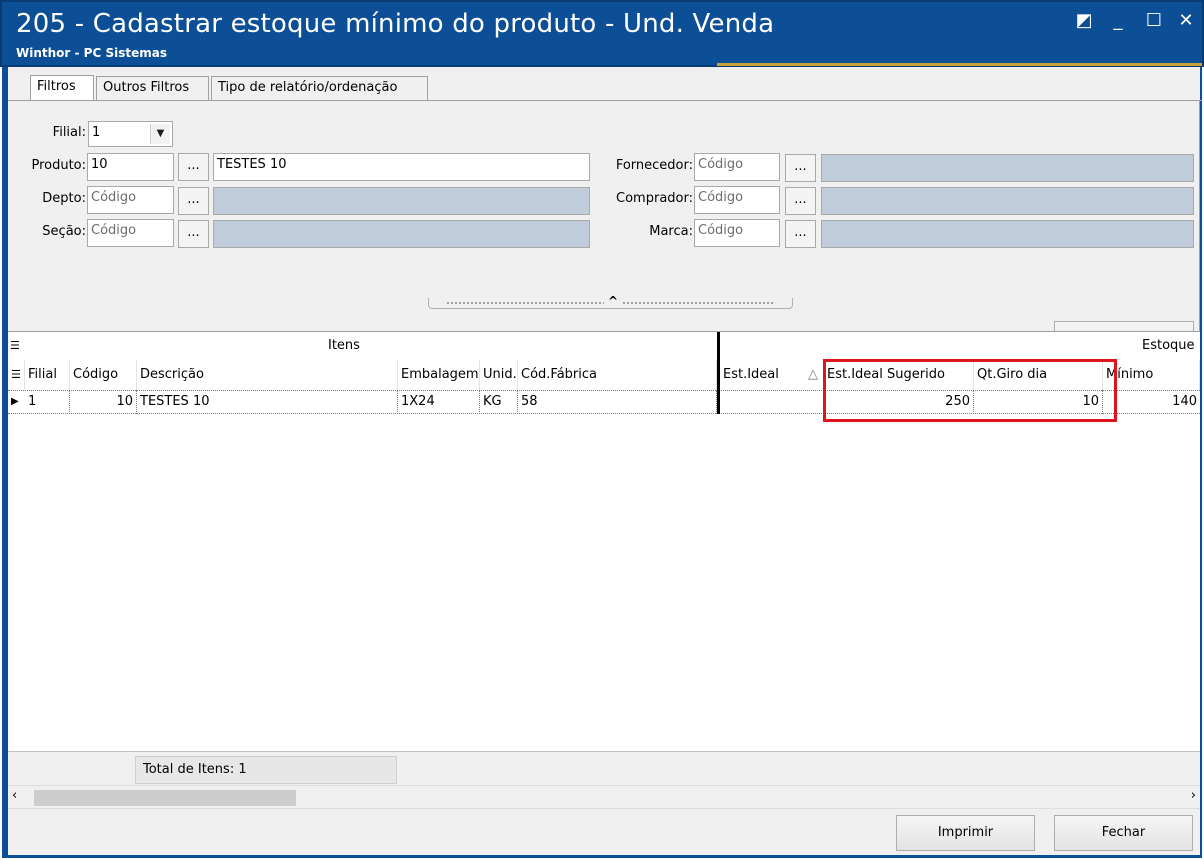 This screenshot has width=1204, height=860. I want to click on secao-label: Seção:, so click(64, 231).